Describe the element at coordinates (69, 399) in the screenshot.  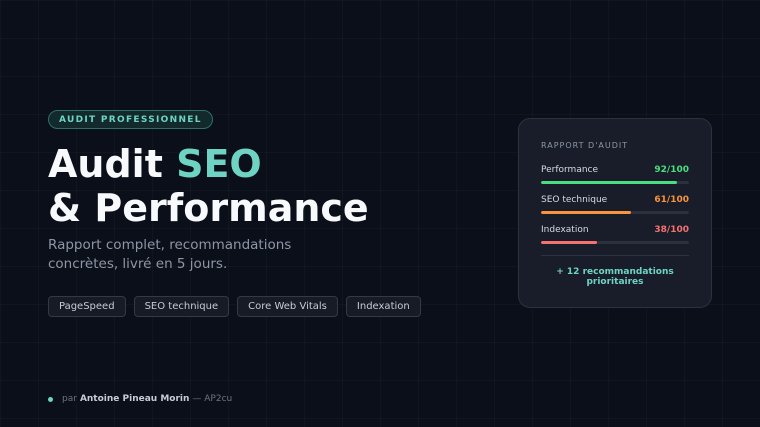
I see `author-prefix: par` at that location.